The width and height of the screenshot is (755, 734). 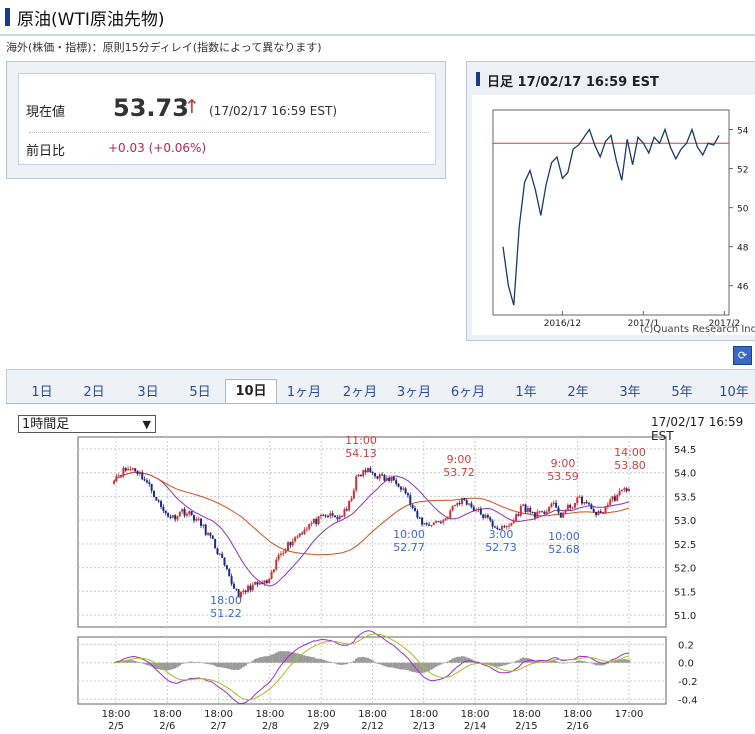 What do you see at coordinates (251, 392) in the screenshot?
I see `tab-4: 10日` at bounding box center [251, 392].